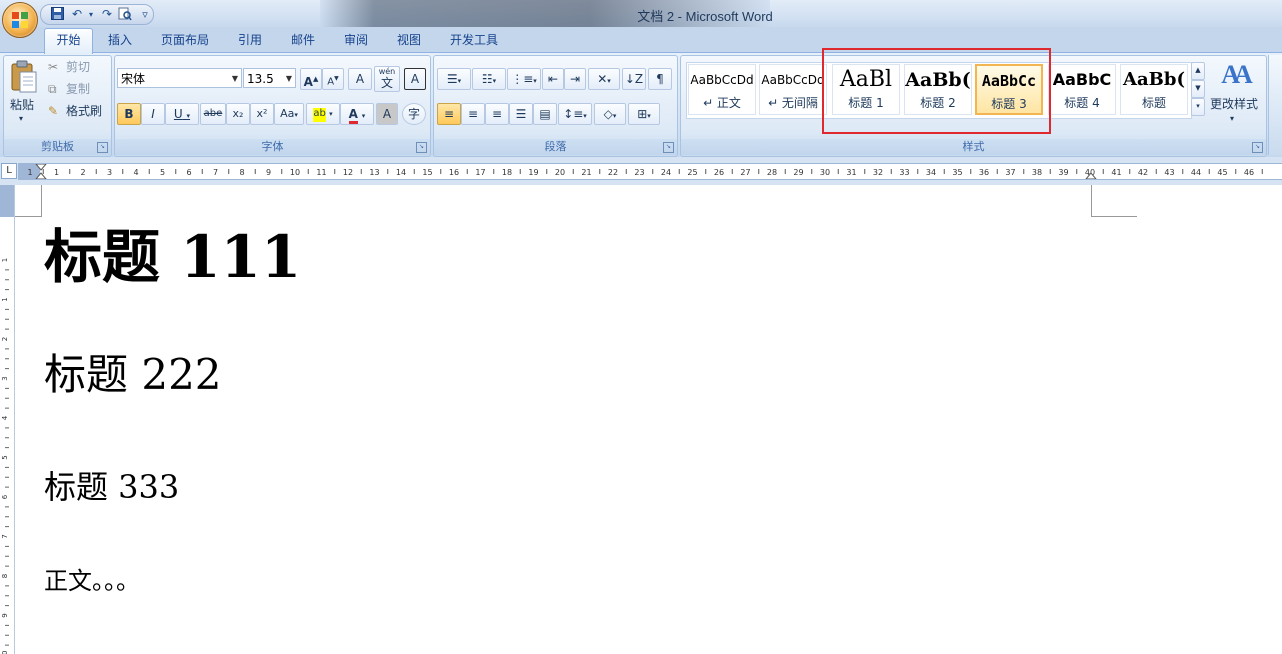  What do you see at coordinates (356, 40) in the screenshot?
I see `tab-review: 审阅` at bounding box center [356, 40].